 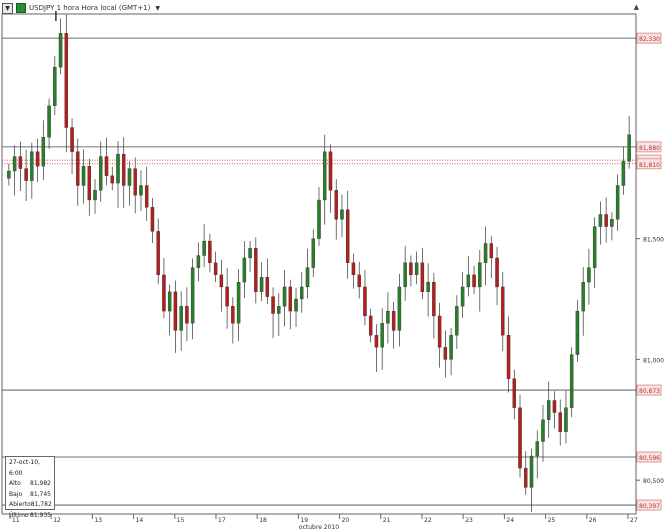 I want to click on date-tick-label: 22, so click(x=428, y=520).